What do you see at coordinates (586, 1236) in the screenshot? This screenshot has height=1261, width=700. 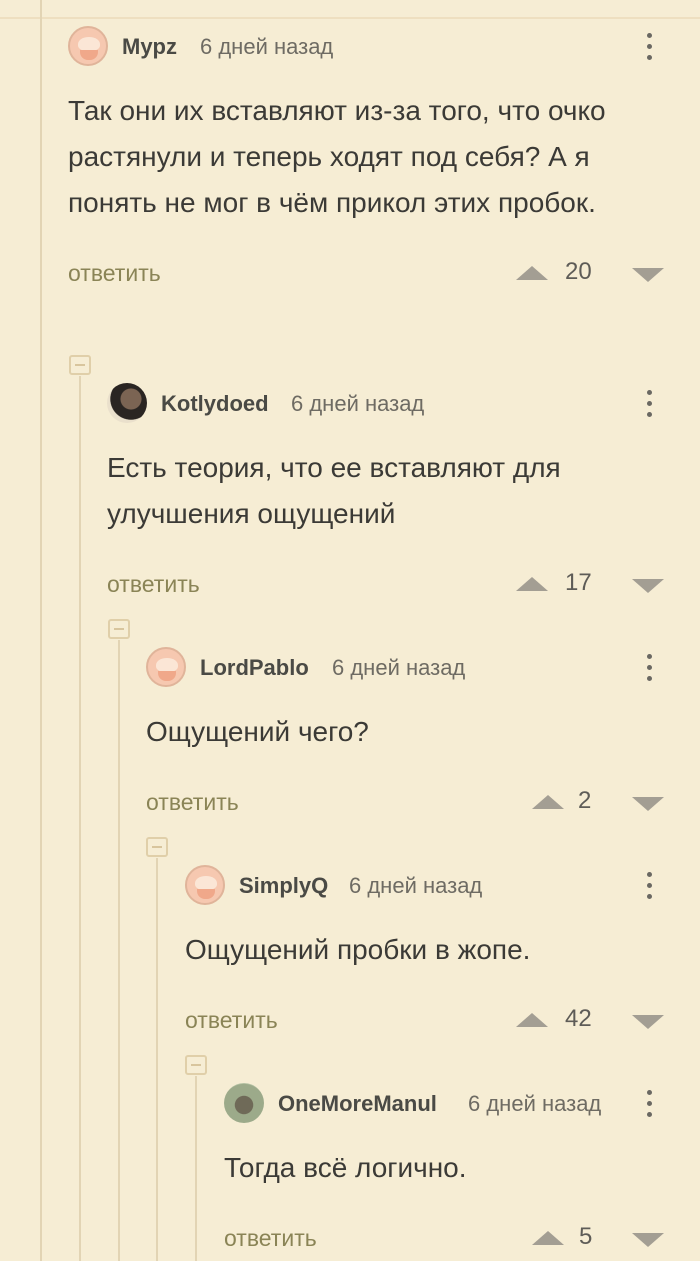 I see `comment-rating: 5` at bounding box center [586, 1236].